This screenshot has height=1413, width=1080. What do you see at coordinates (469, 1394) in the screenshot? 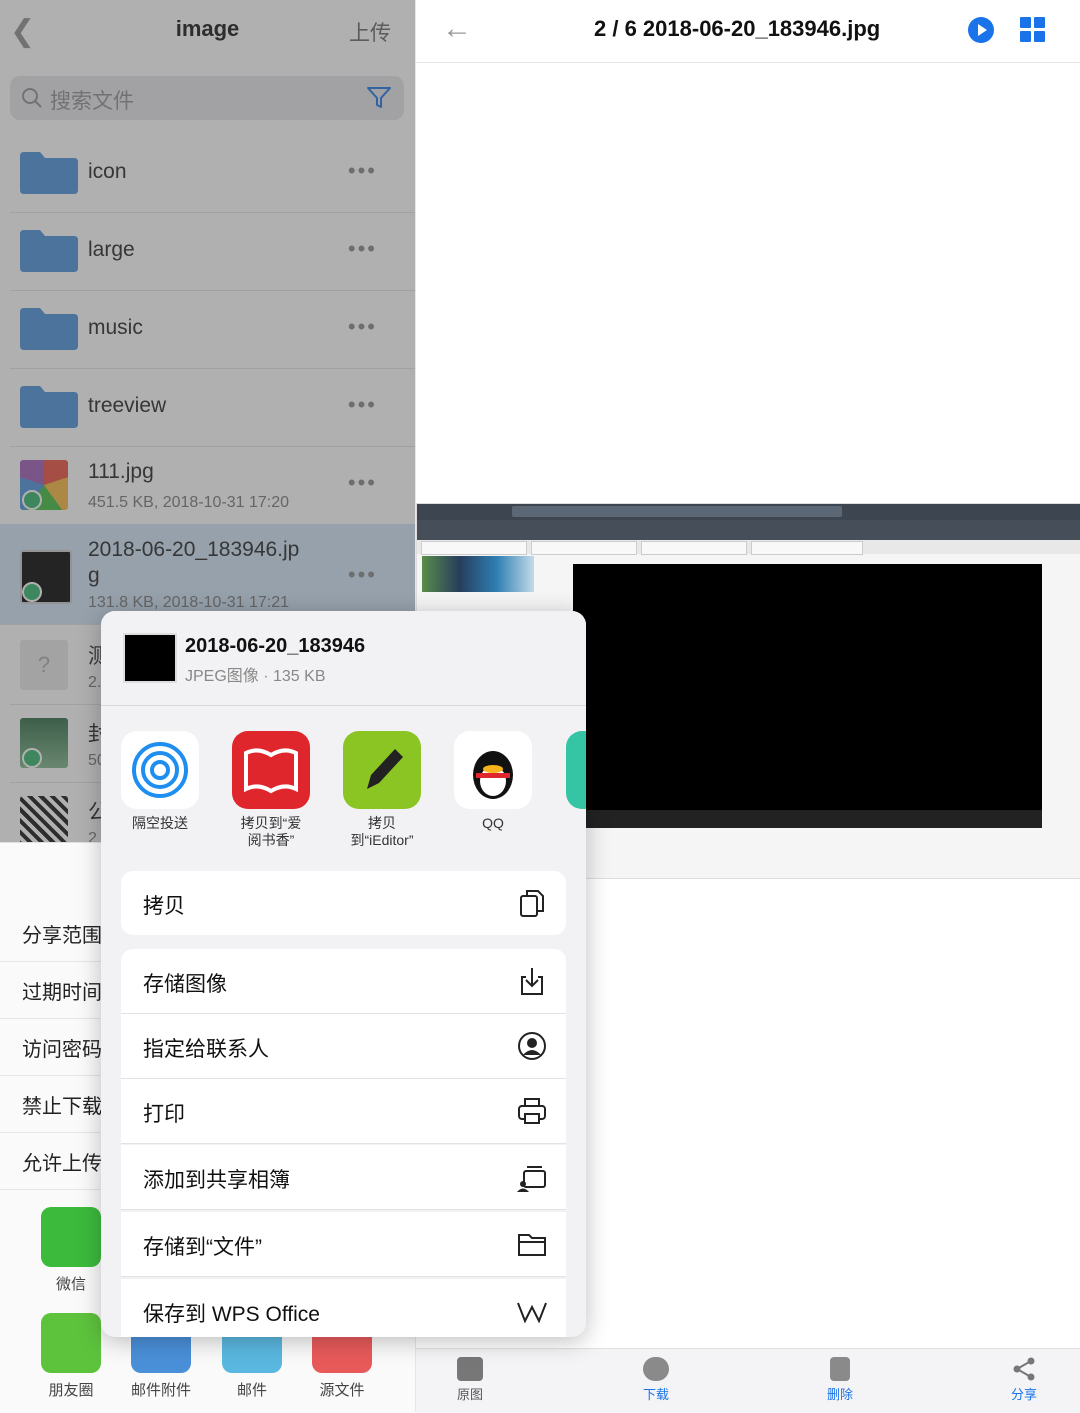
I see `toolbar-label: 原图` at bounding box center [469, 1394].